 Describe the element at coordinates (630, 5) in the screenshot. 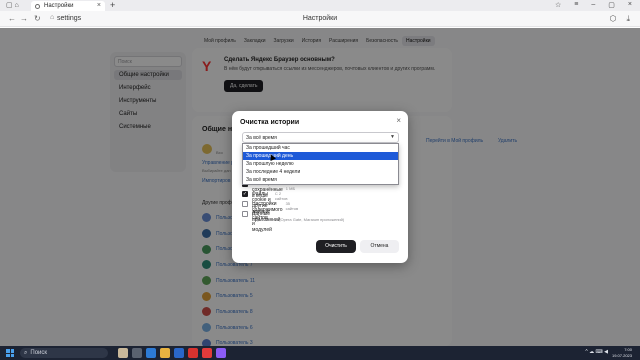

I see `close-window-icon: ×` at that location.